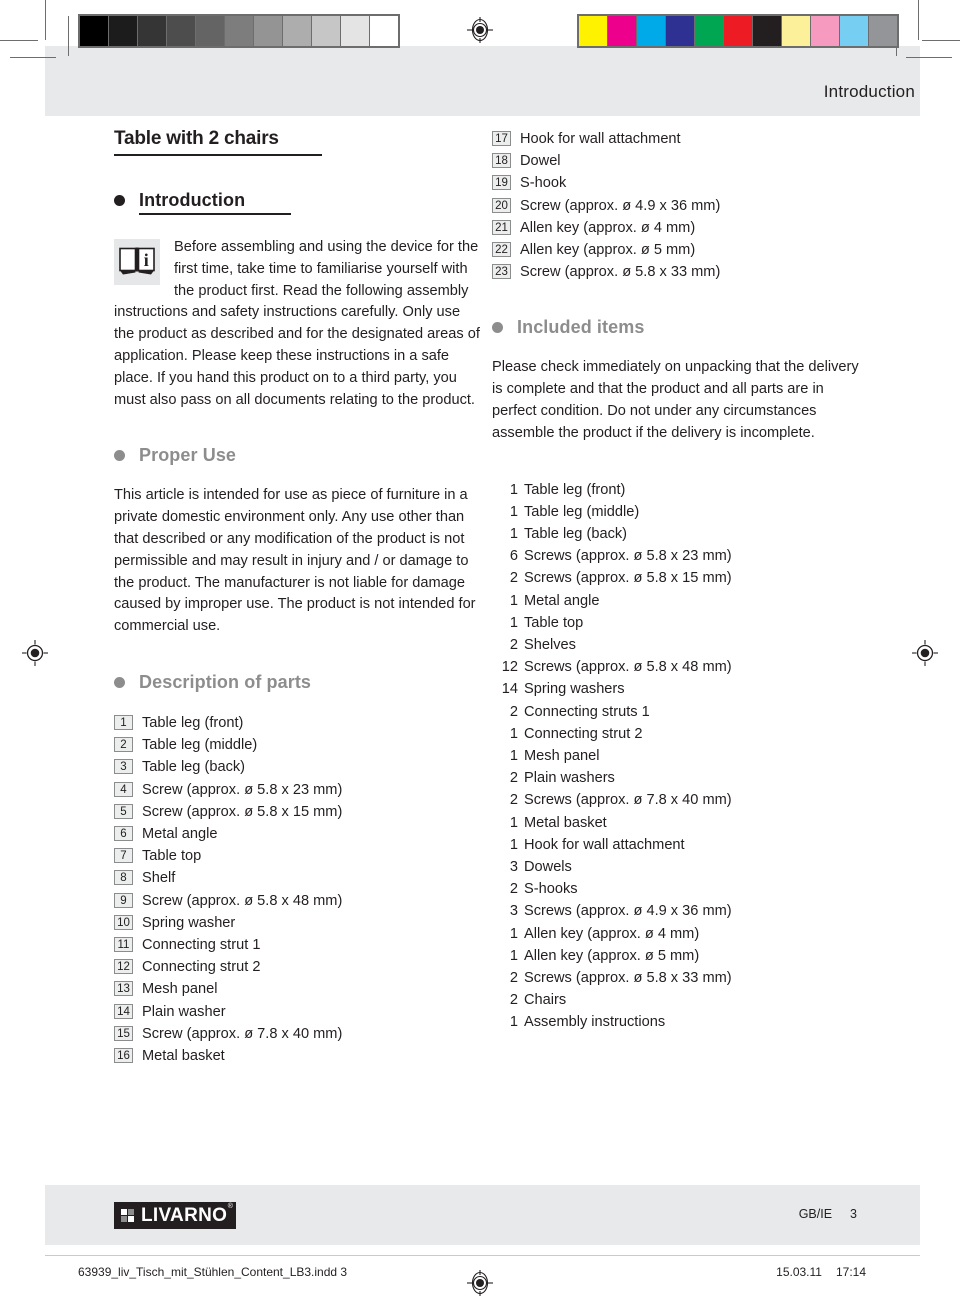 This screenshot has height=1307, width=960. What do you see at coordinates (225, 681) in the screenshot?
I see `section-heading-label: Description of parts` at bounding box center [225, 681].